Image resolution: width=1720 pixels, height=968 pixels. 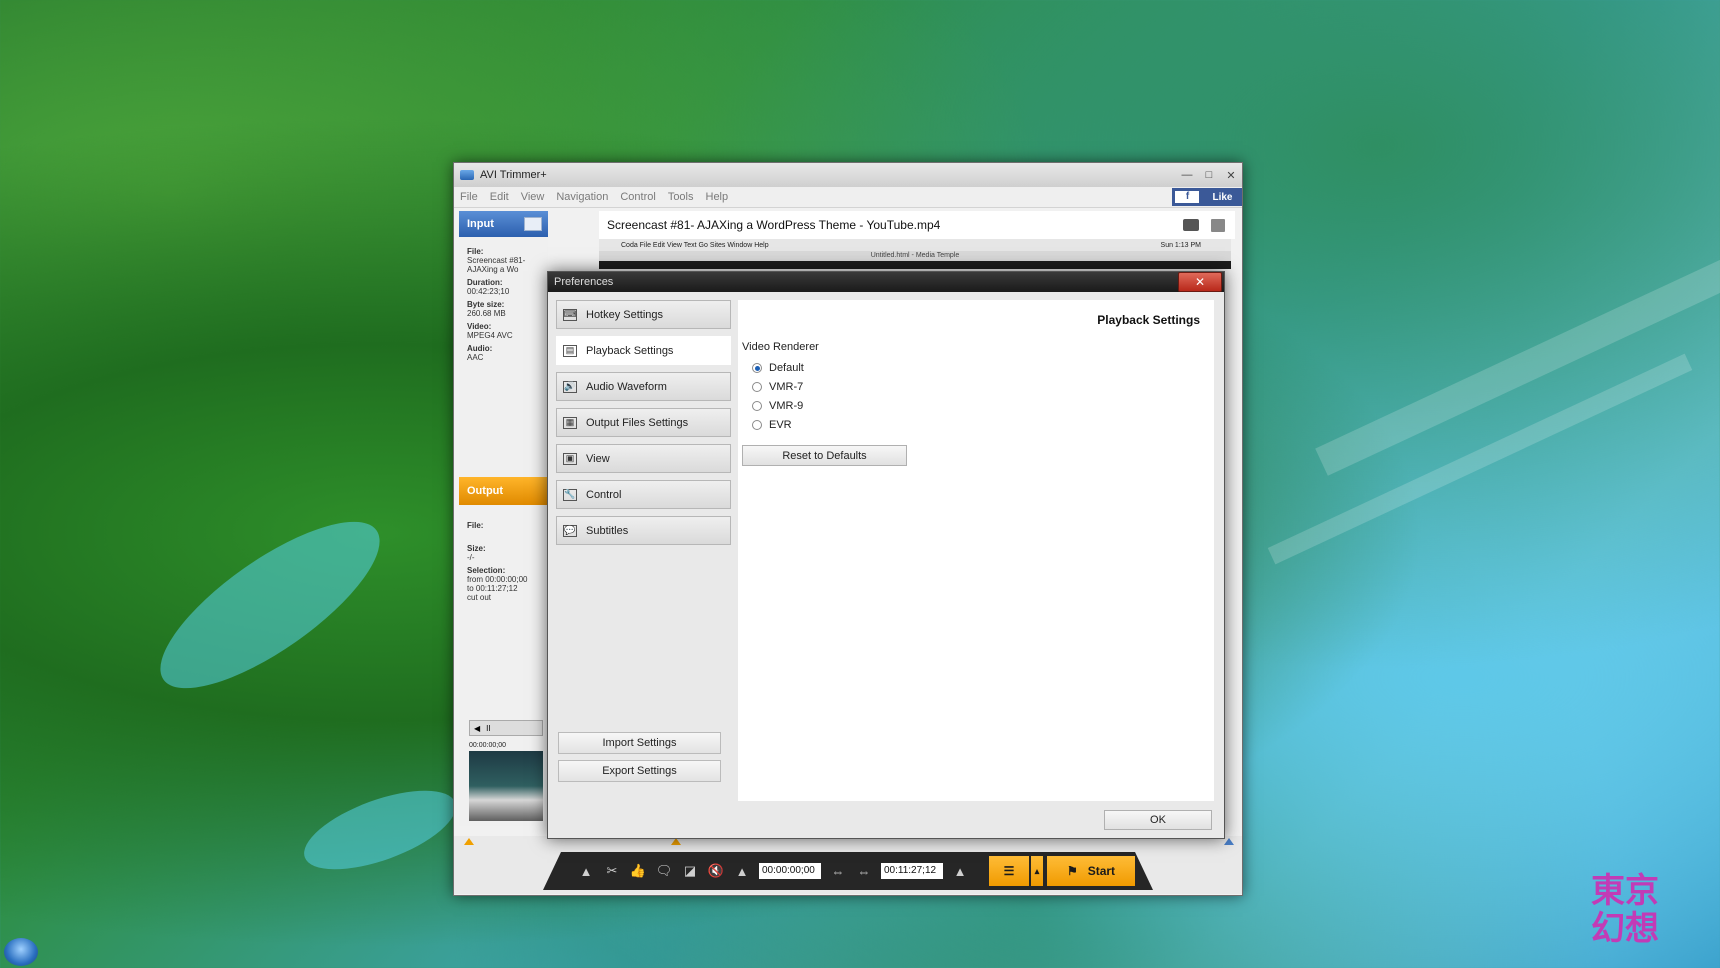 What do you see at coordinates (570, 350) in the screenshot?
I see `film-icon: ▤` at bounding box center [570, 350].